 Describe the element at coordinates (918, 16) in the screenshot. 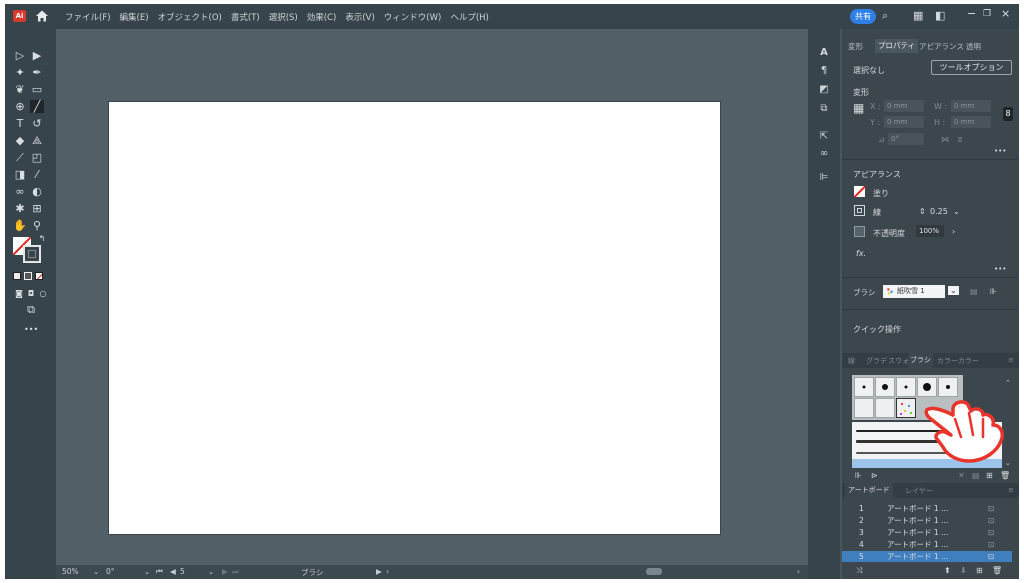

I see `arrange-documents-icon: ▦` at that location.